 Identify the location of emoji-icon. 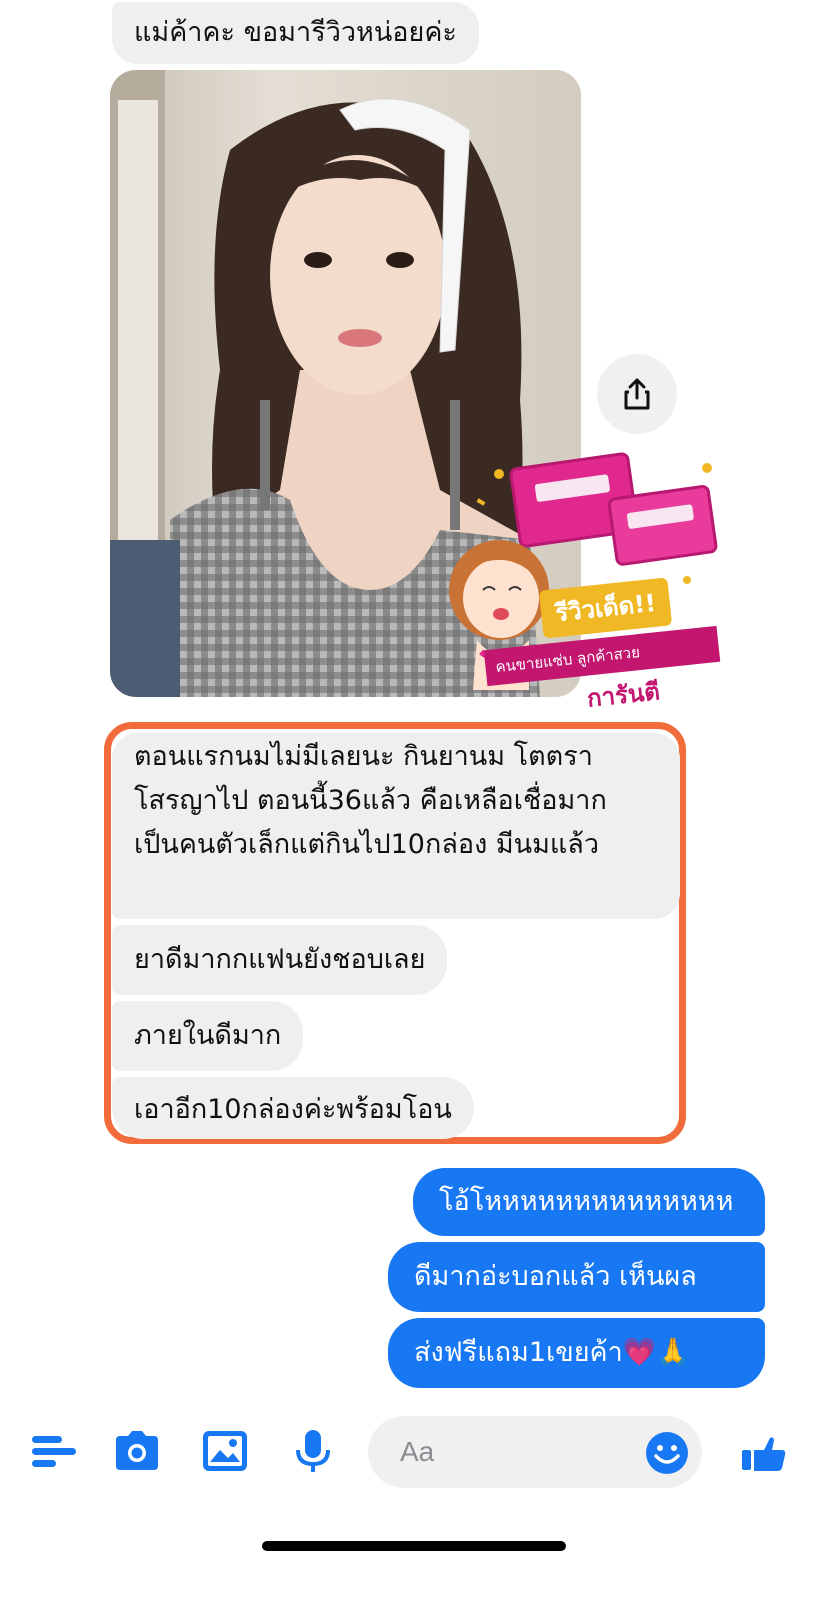
(667, 1453).